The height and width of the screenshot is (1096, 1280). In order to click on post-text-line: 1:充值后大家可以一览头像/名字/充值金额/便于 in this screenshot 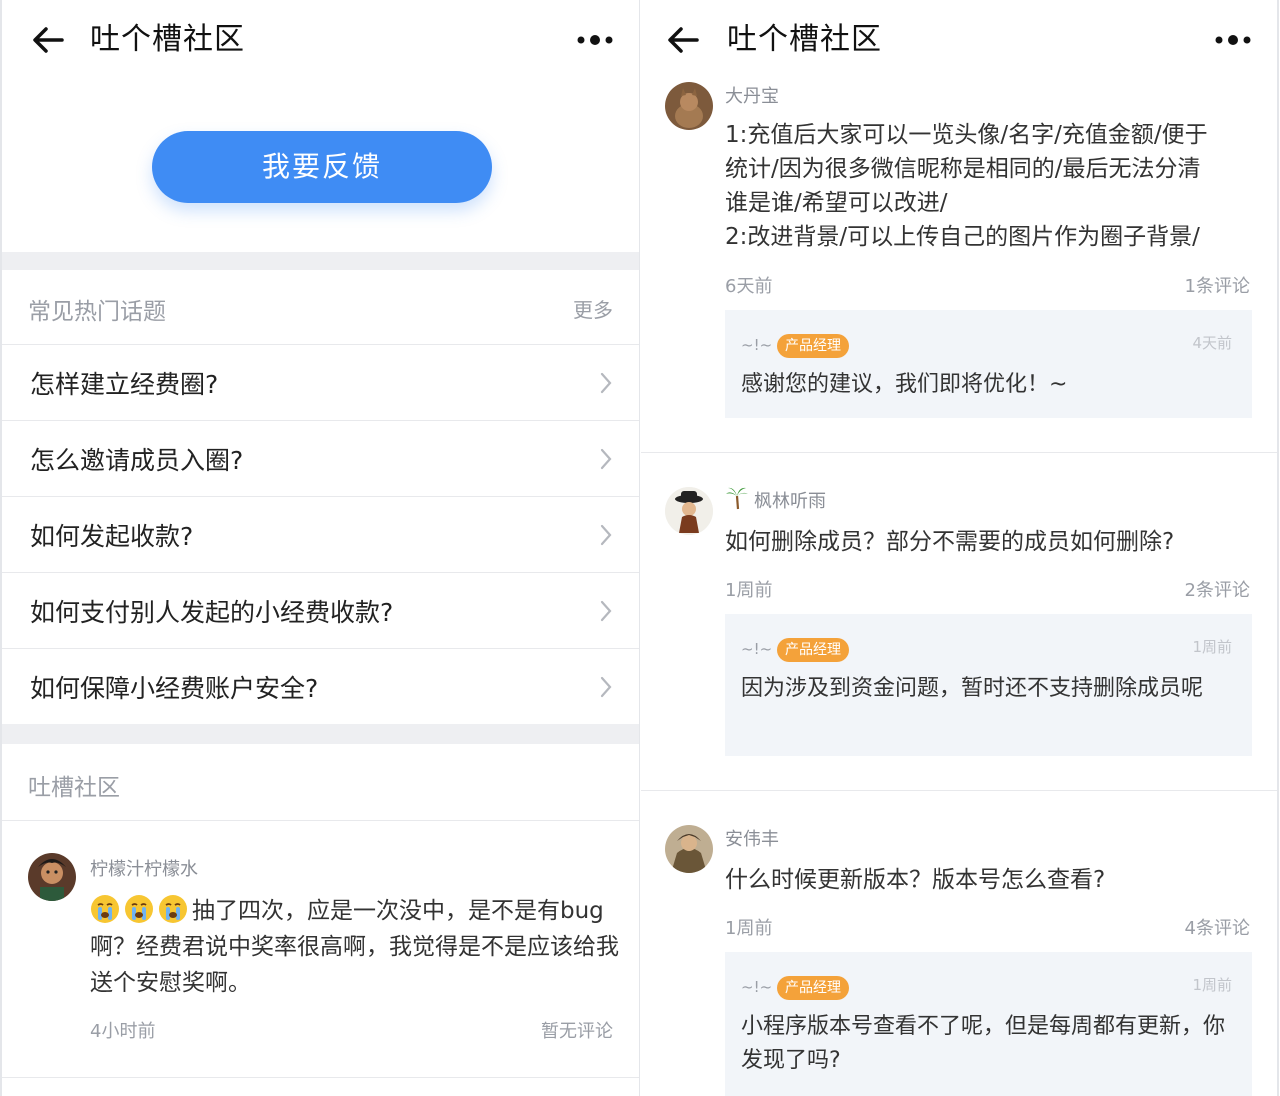, I will do `click(966, 135)`.